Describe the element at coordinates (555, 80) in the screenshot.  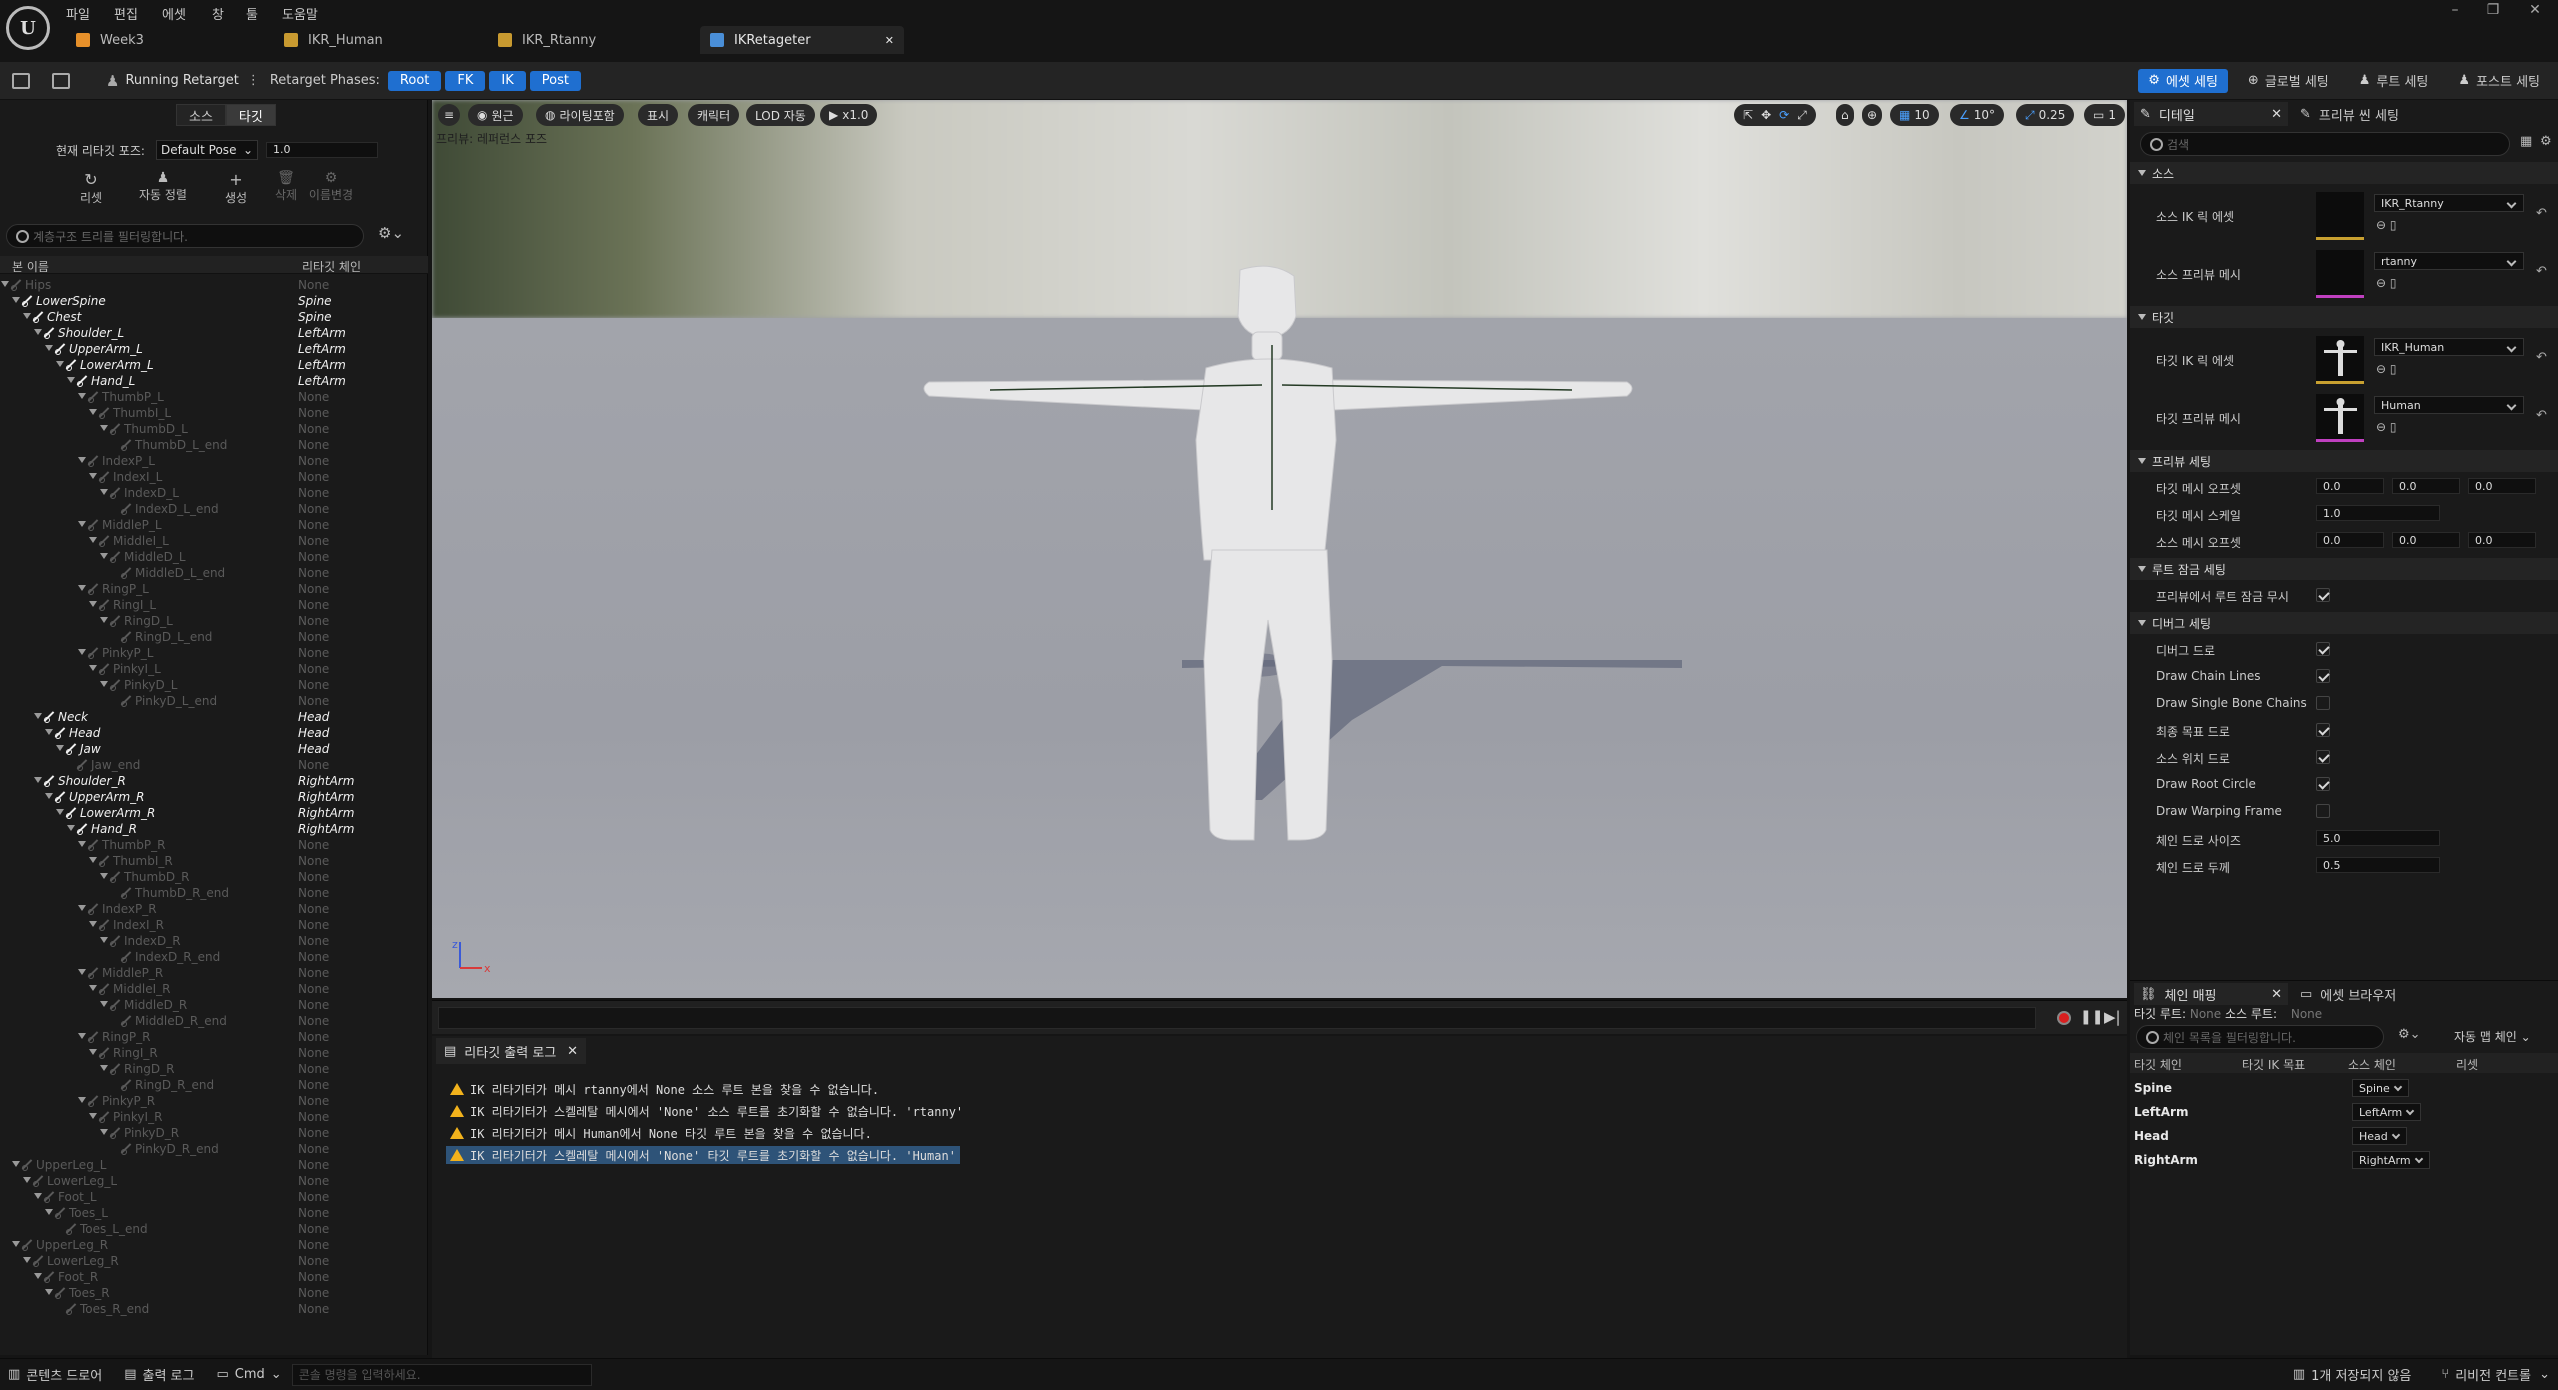
I see `phase-post-toggle: Post` at that location.